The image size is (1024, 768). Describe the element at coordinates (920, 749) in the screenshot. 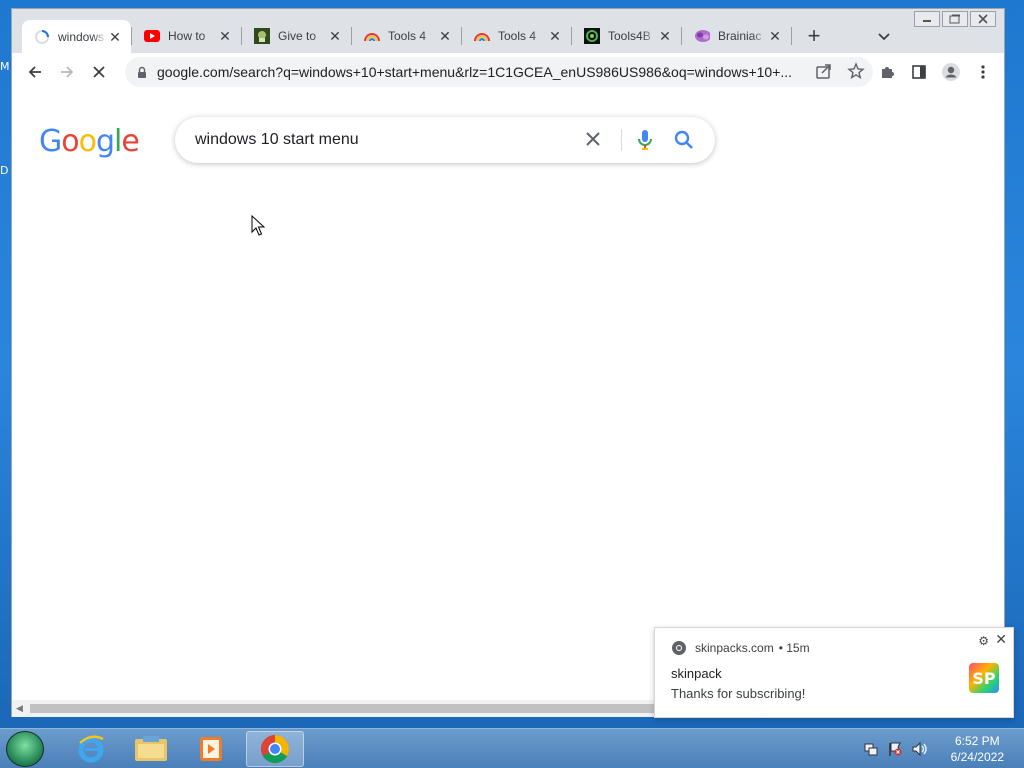

I see `volume-icon` at that location.